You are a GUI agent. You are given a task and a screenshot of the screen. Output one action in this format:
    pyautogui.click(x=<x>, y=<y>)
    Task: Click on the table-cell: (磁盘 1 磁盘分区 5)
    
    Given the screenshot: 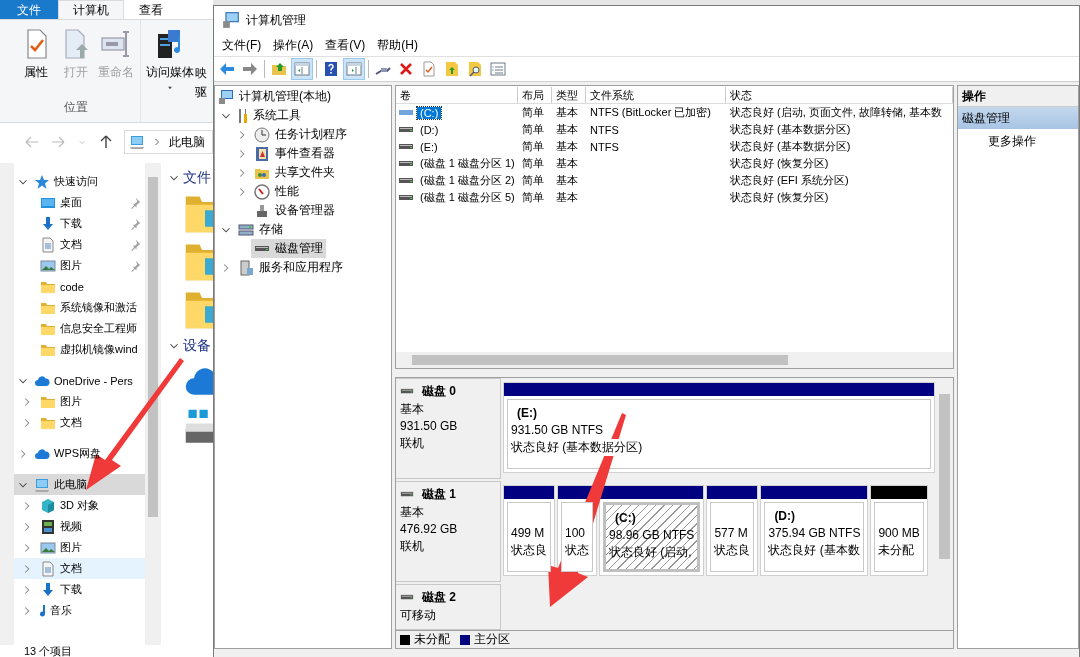 What is the action you would take?
    pyautogui.click(x=467, y=197)
    